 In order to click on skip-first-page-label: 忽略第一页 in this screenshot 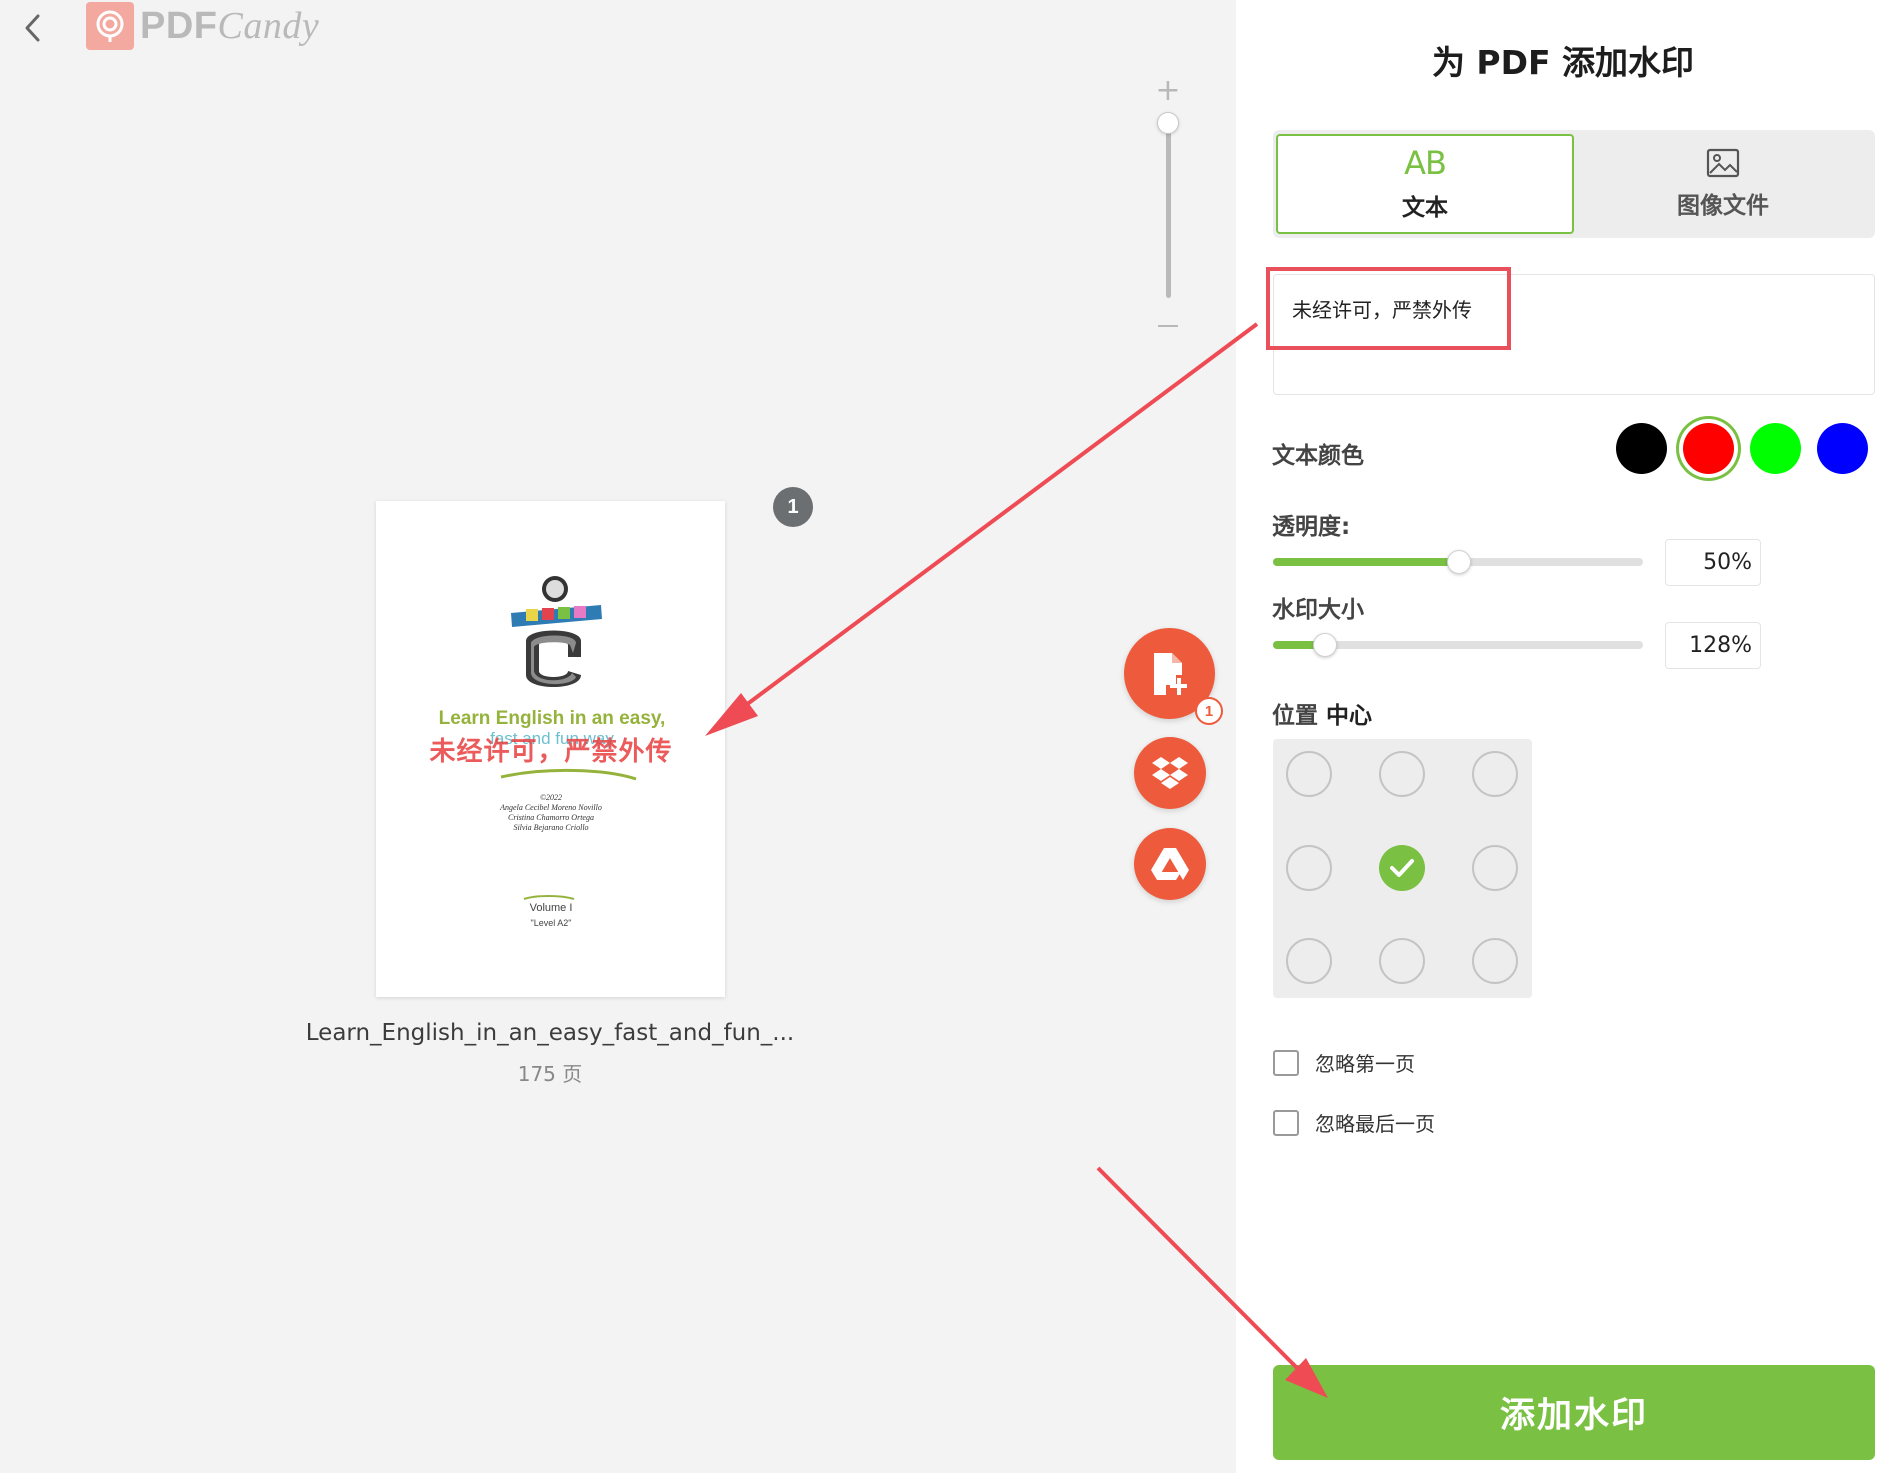, I will do `click(1365, 1064)`.